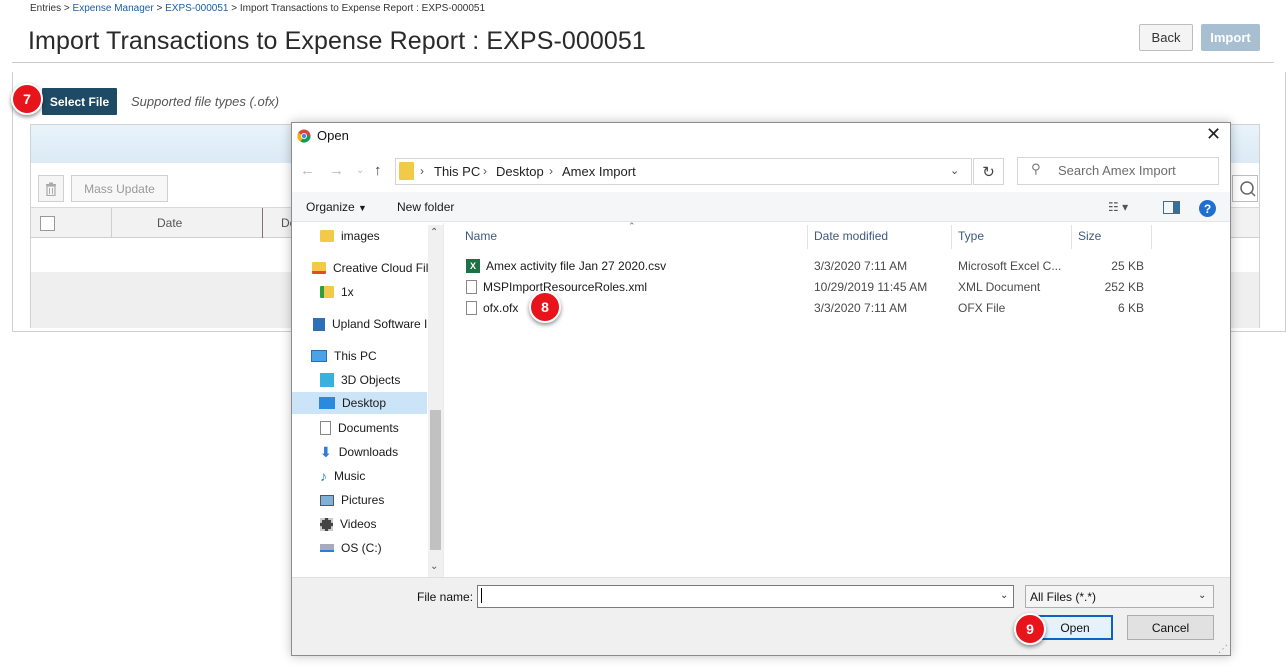 The image size is (1286, 668). Describe the element at coordinates (325, 428) in the screenshot. I see `document-icon` at that location.